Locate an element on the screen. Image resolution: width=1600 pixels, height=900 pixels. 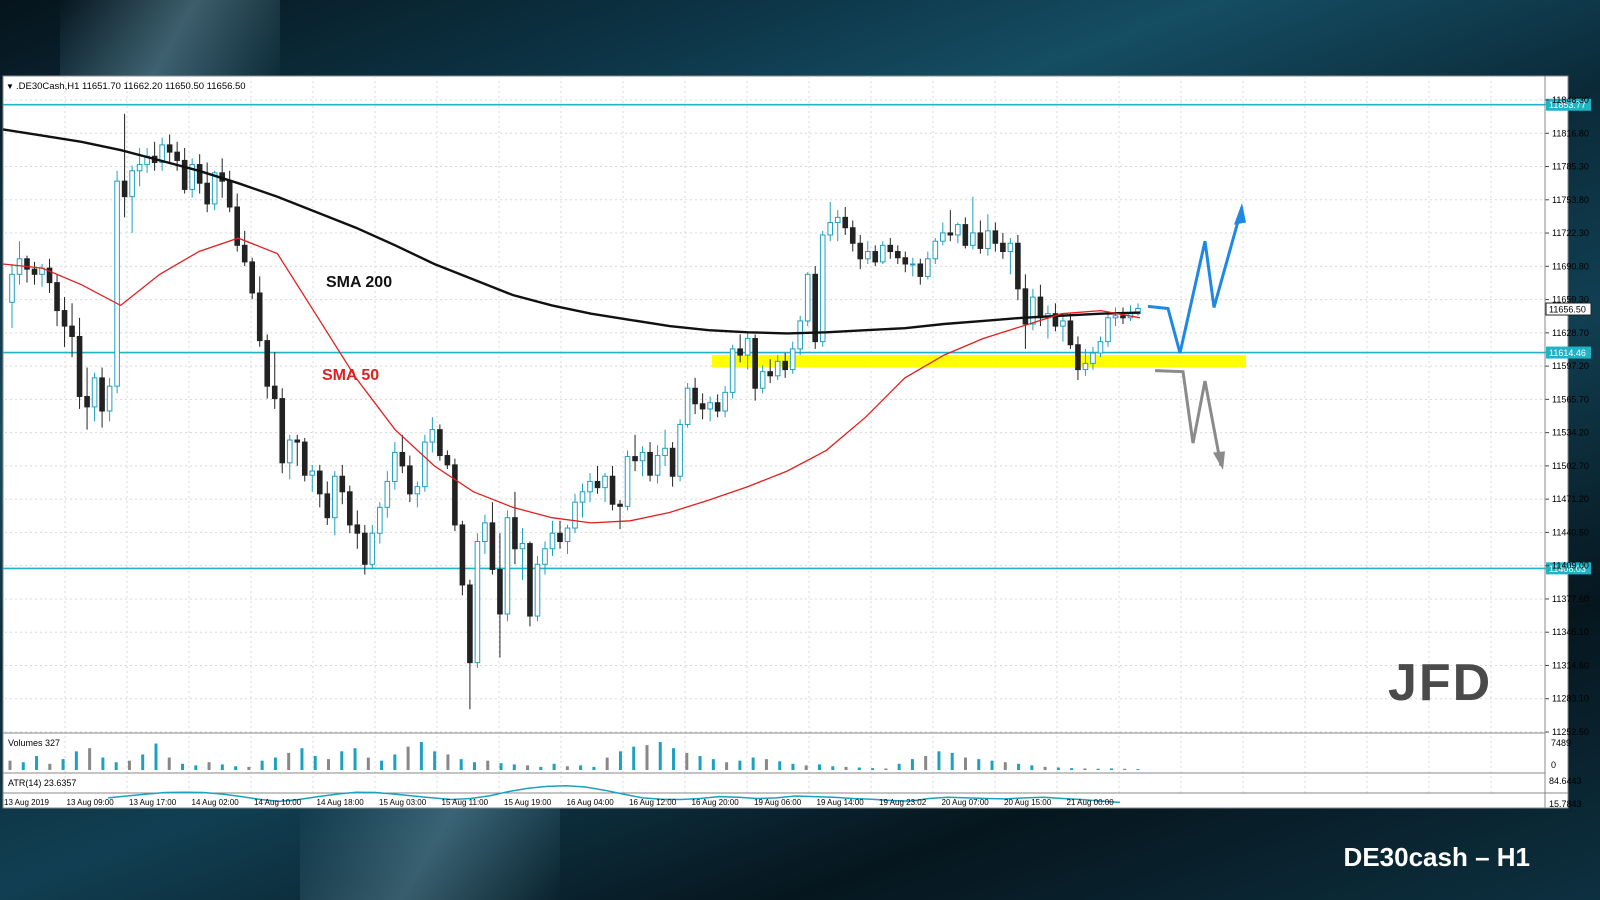
price-tick-label: 11346.10 is located at coordinates (1570, 632).